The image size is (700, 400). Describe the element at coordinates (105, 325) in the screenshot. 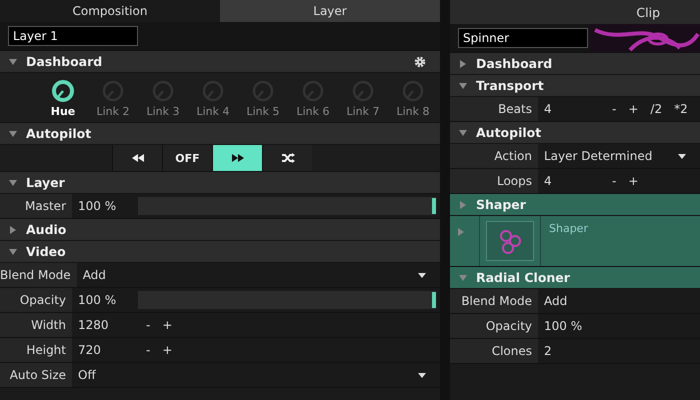

I see `parameter-value: 1280` at that location.